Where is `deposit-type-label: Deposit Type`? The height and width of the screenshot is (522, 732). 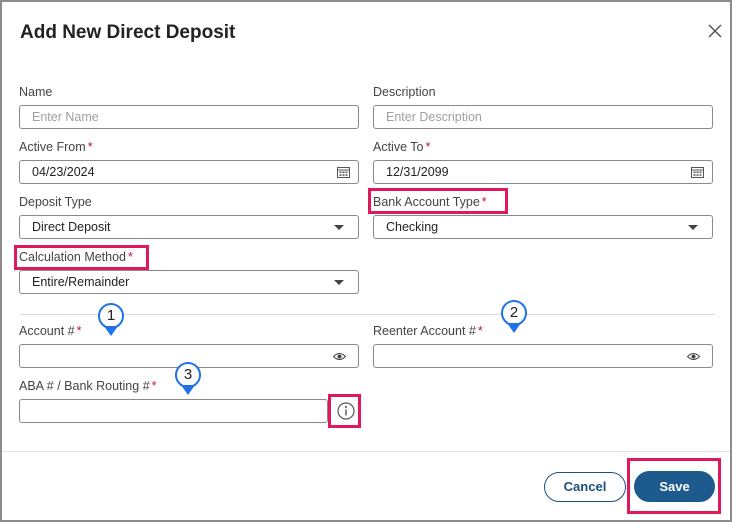
deposit-type-label: Deposit Type is located at coordinates (55, 202).